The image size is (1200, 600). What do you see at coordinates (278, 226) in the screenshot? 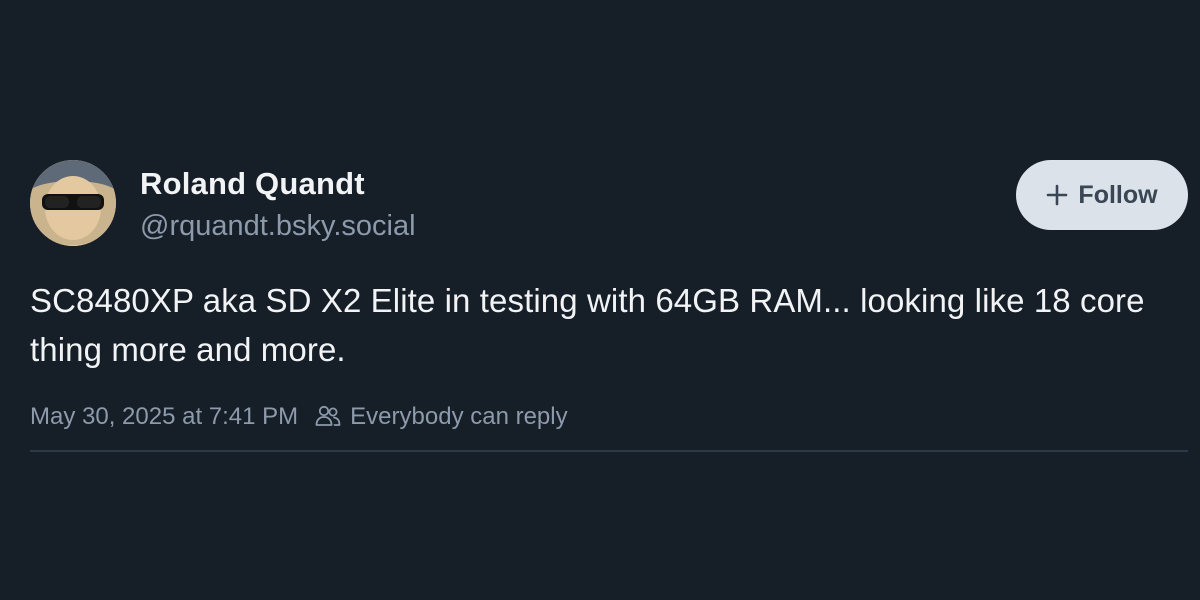
I see `author-handle: @rquandt.bsky.social` at bounding box center [278, 226].